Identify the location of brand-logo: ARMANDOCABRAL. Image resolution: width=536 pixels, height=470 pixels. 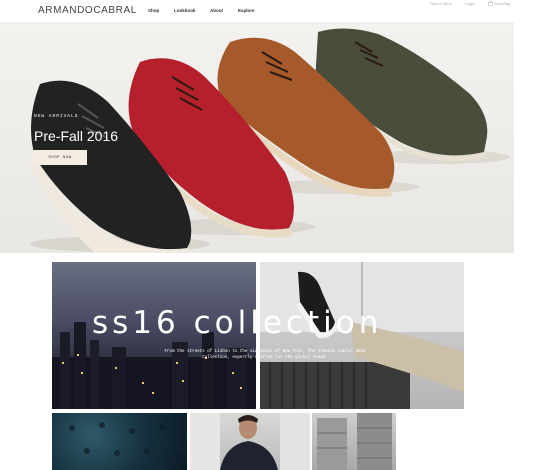
(87, 10).